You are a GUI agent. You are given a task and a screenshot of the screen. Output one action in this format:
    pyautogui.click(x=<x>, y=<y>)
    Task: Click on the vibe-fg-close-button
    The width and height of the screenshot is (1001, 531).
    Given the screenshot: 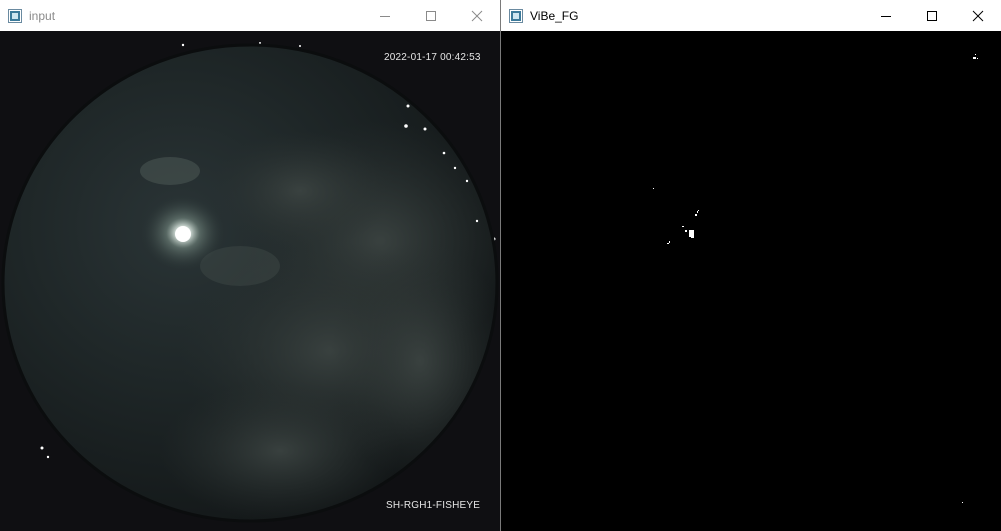 What is the action you would take?
    pyautogui.click(x=978, y=15)
    